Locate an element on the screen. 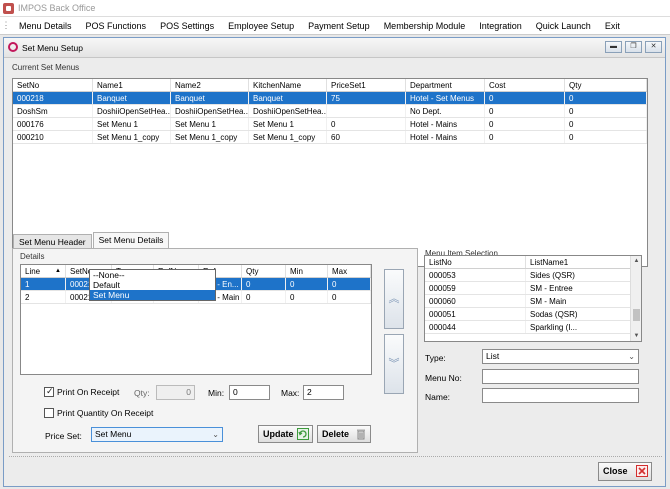  print-qty-on-receipt-label: Print Quantity On Receipt is located at coordinates (105, 413).